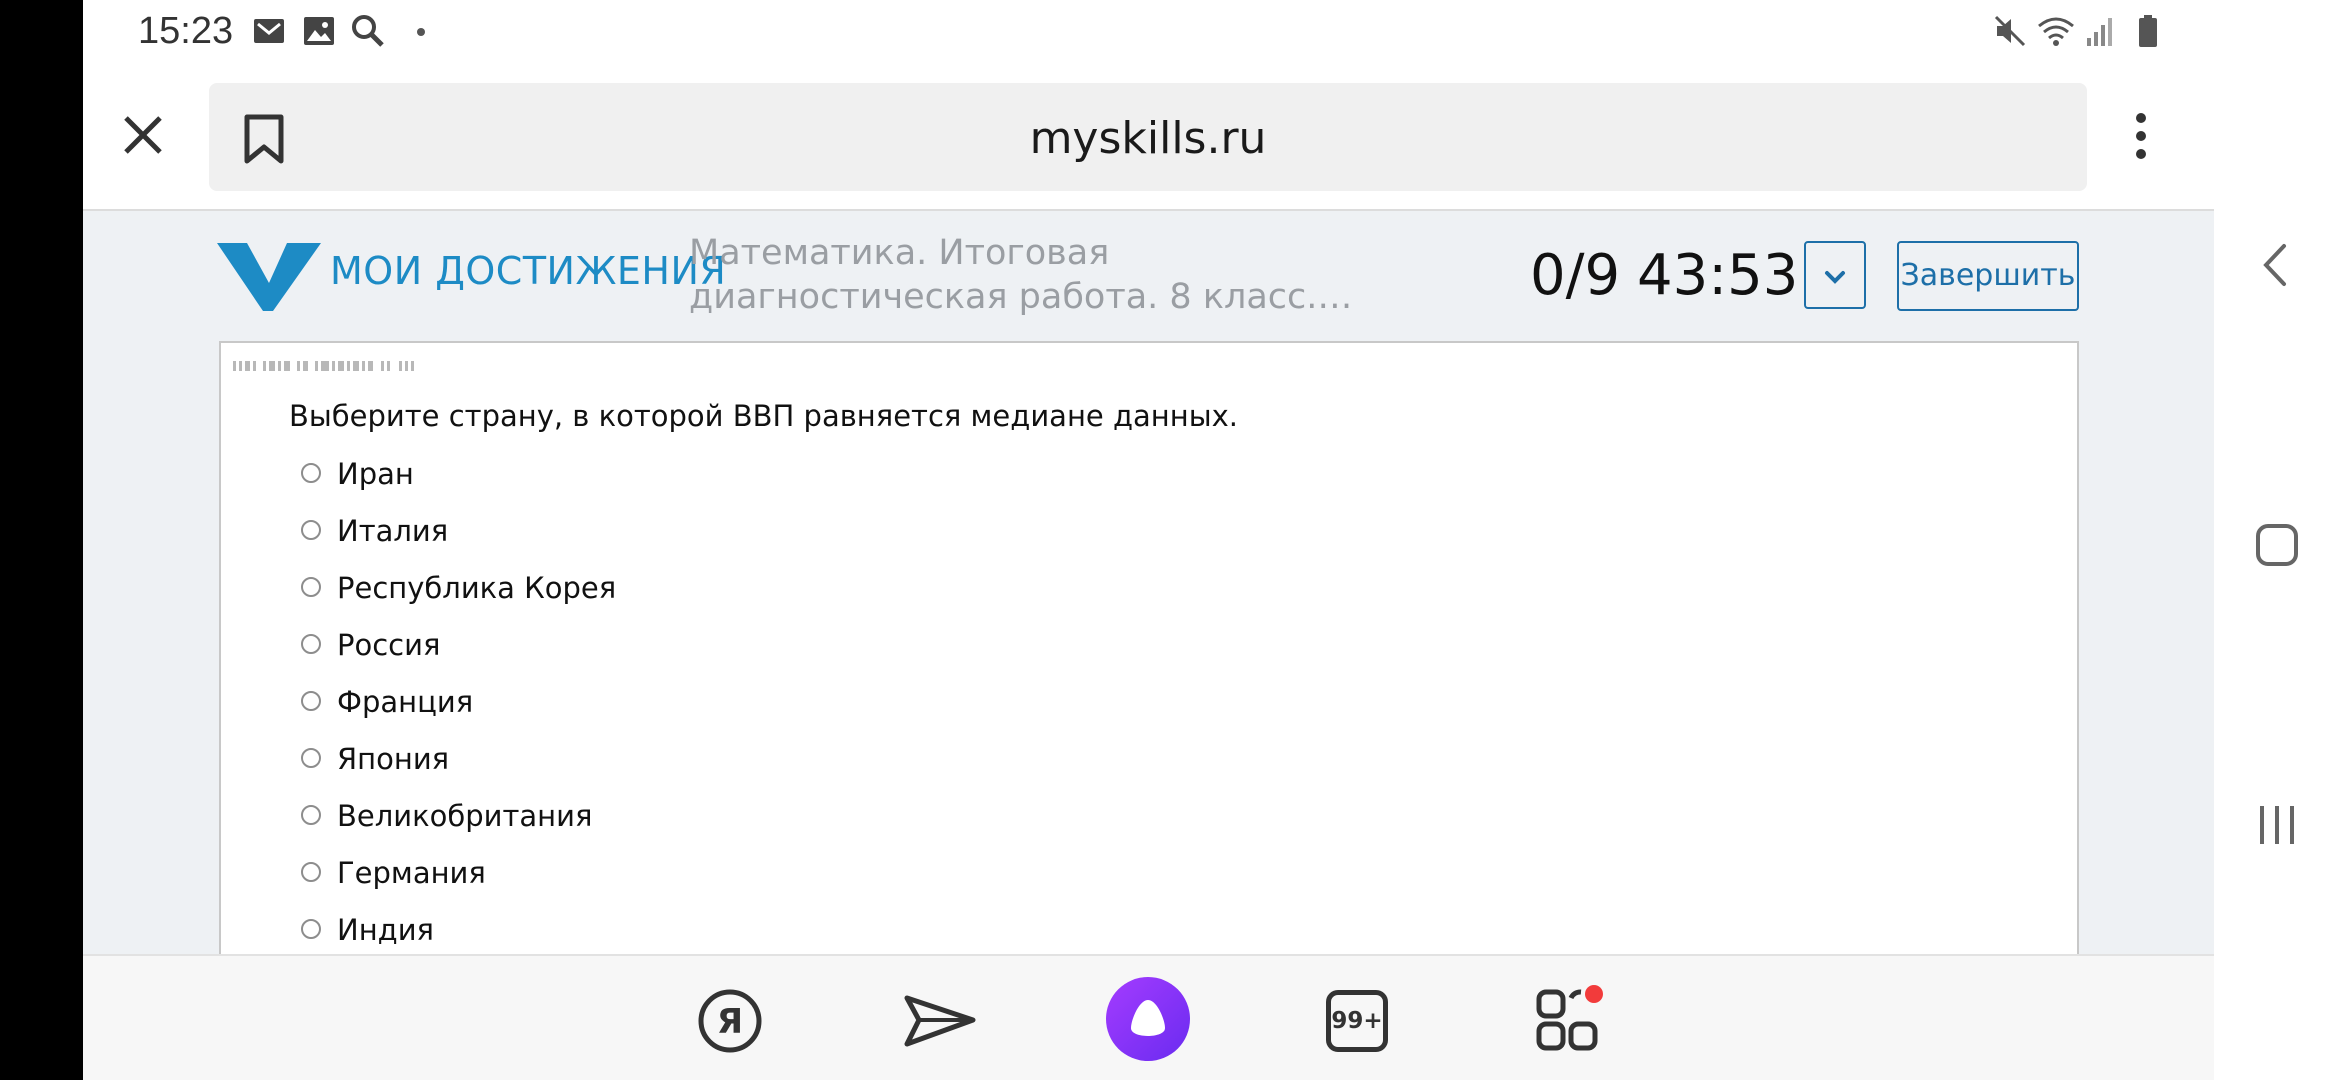 The height and width of the screenshot is (1080, 2340). I want to click on svg-text: Я, so click(730, 1022).